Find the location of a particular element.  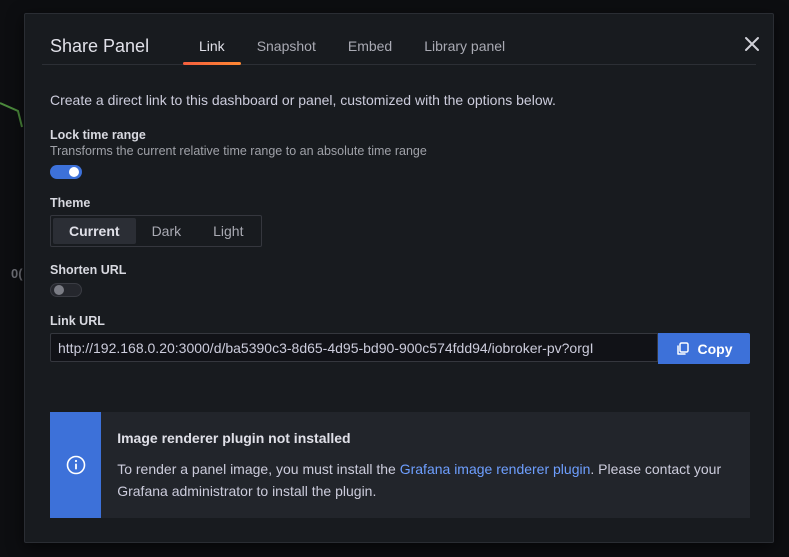

tab-bar: Link Snapshot Embed Library panel is located at coordinates (352, 39).